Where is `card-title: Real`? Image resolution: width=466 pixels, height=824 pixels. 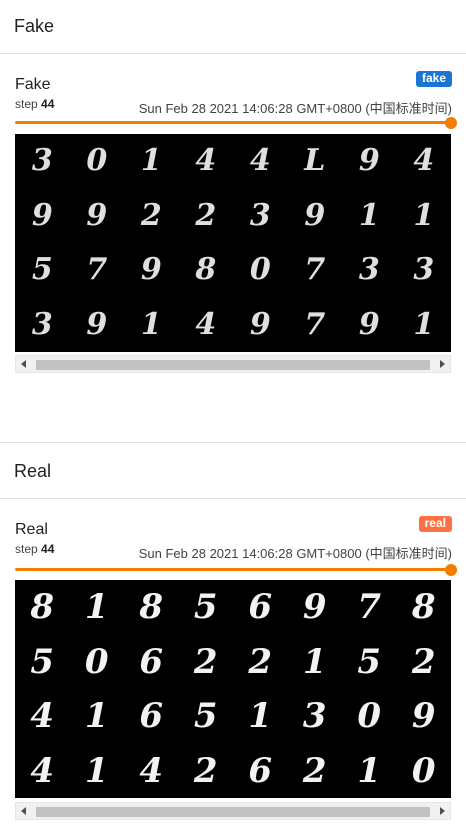
card-title: Real is located at coordinates (31, 529).